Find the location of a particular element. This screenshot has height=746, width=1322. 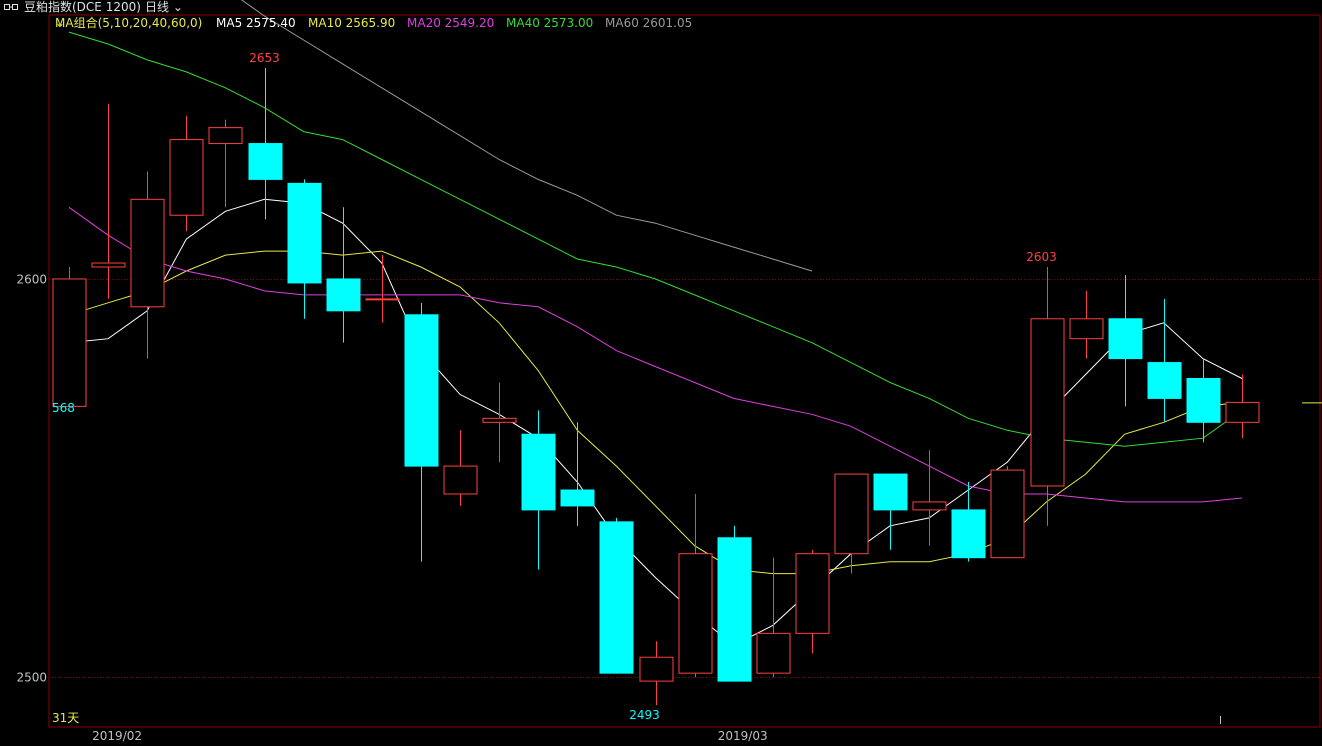

ma5-legend: MA5 2575.40 is located at coordinates (256, 23).